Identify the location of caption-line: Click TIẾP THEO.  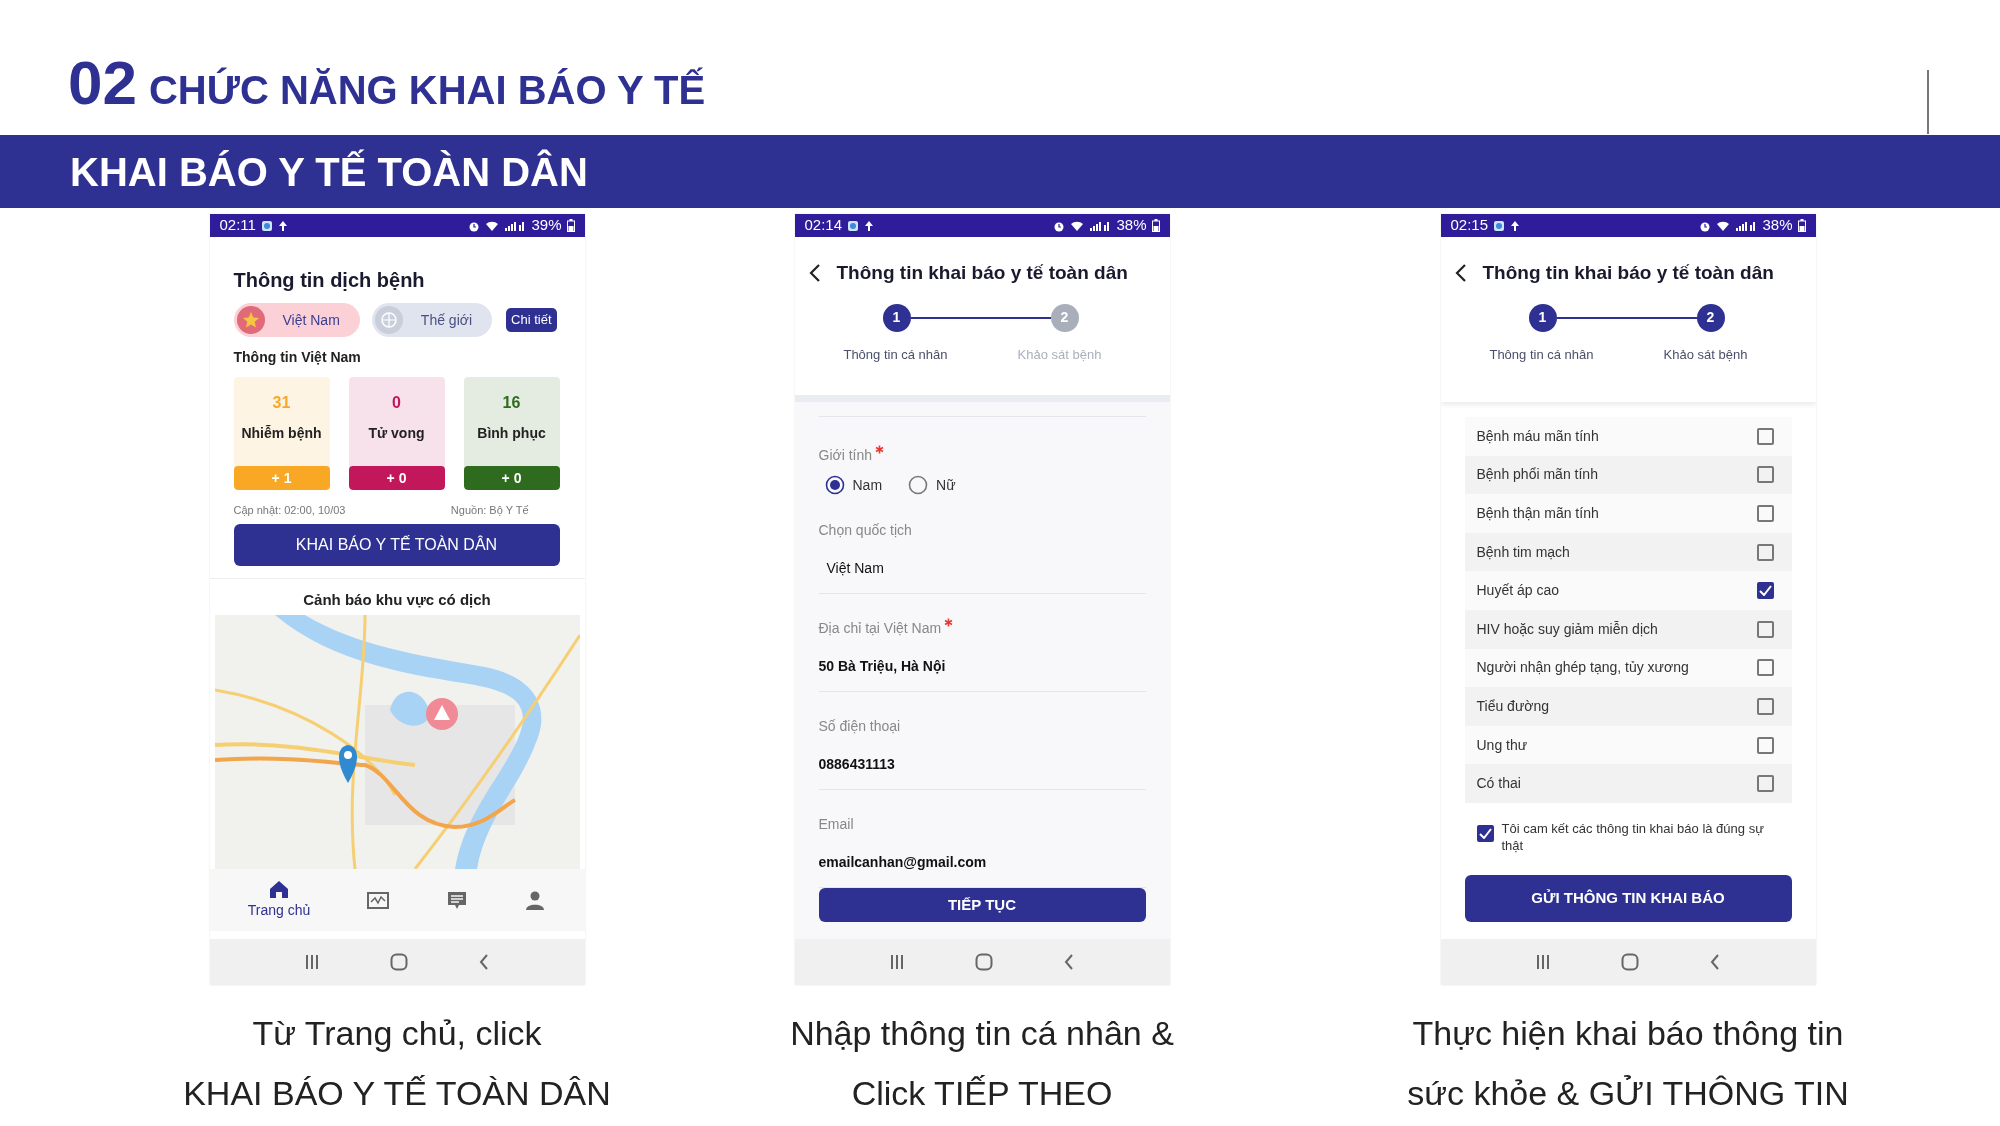
(982, 1093).